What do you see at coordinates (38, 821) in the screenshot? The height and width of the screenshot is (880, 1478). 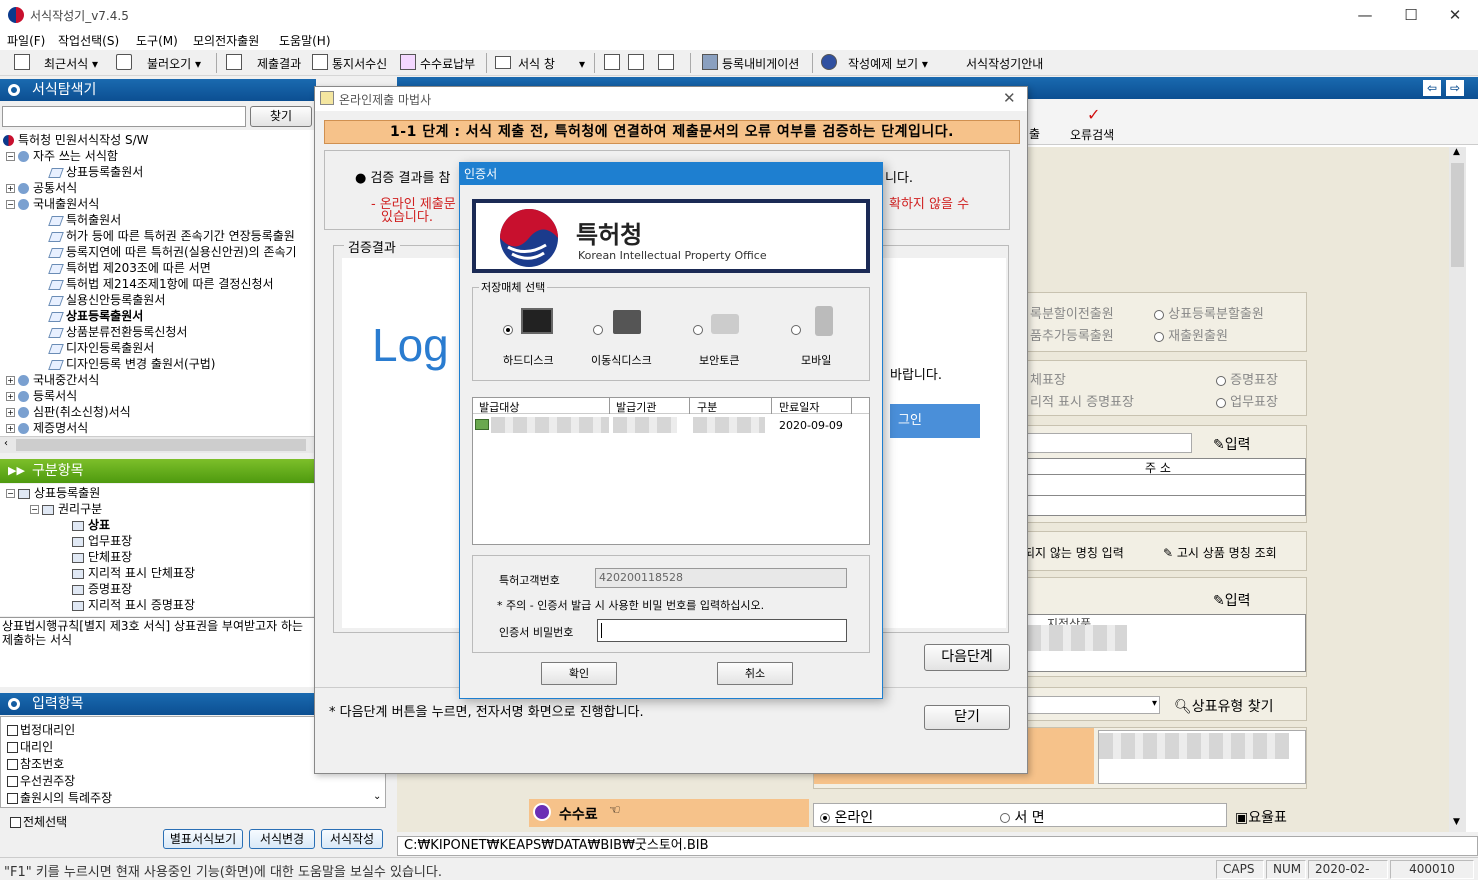 I see `select-all-checkbox: 전체선택` at bounding box center [38, 821].